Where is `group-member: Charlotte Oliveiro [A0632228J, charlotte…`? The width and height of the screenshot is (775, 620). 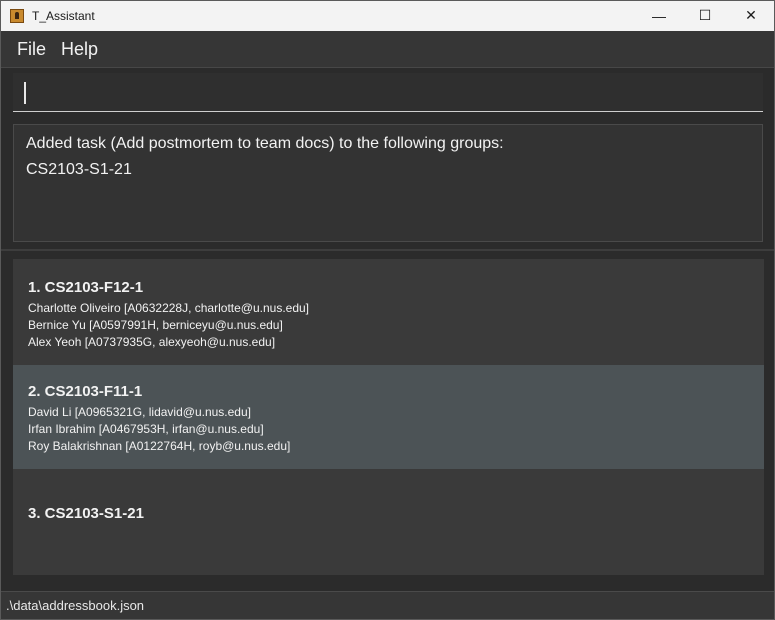 group-member: Charlotte Oliveiro [A0632228J, charlotte… is located at coordinates (169, 308).